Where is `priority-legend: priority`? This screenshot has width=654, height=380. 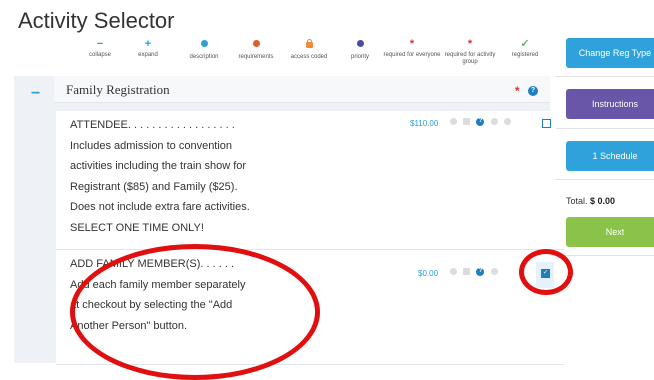
priority-legend: priority is located at coordinates (360, 49).